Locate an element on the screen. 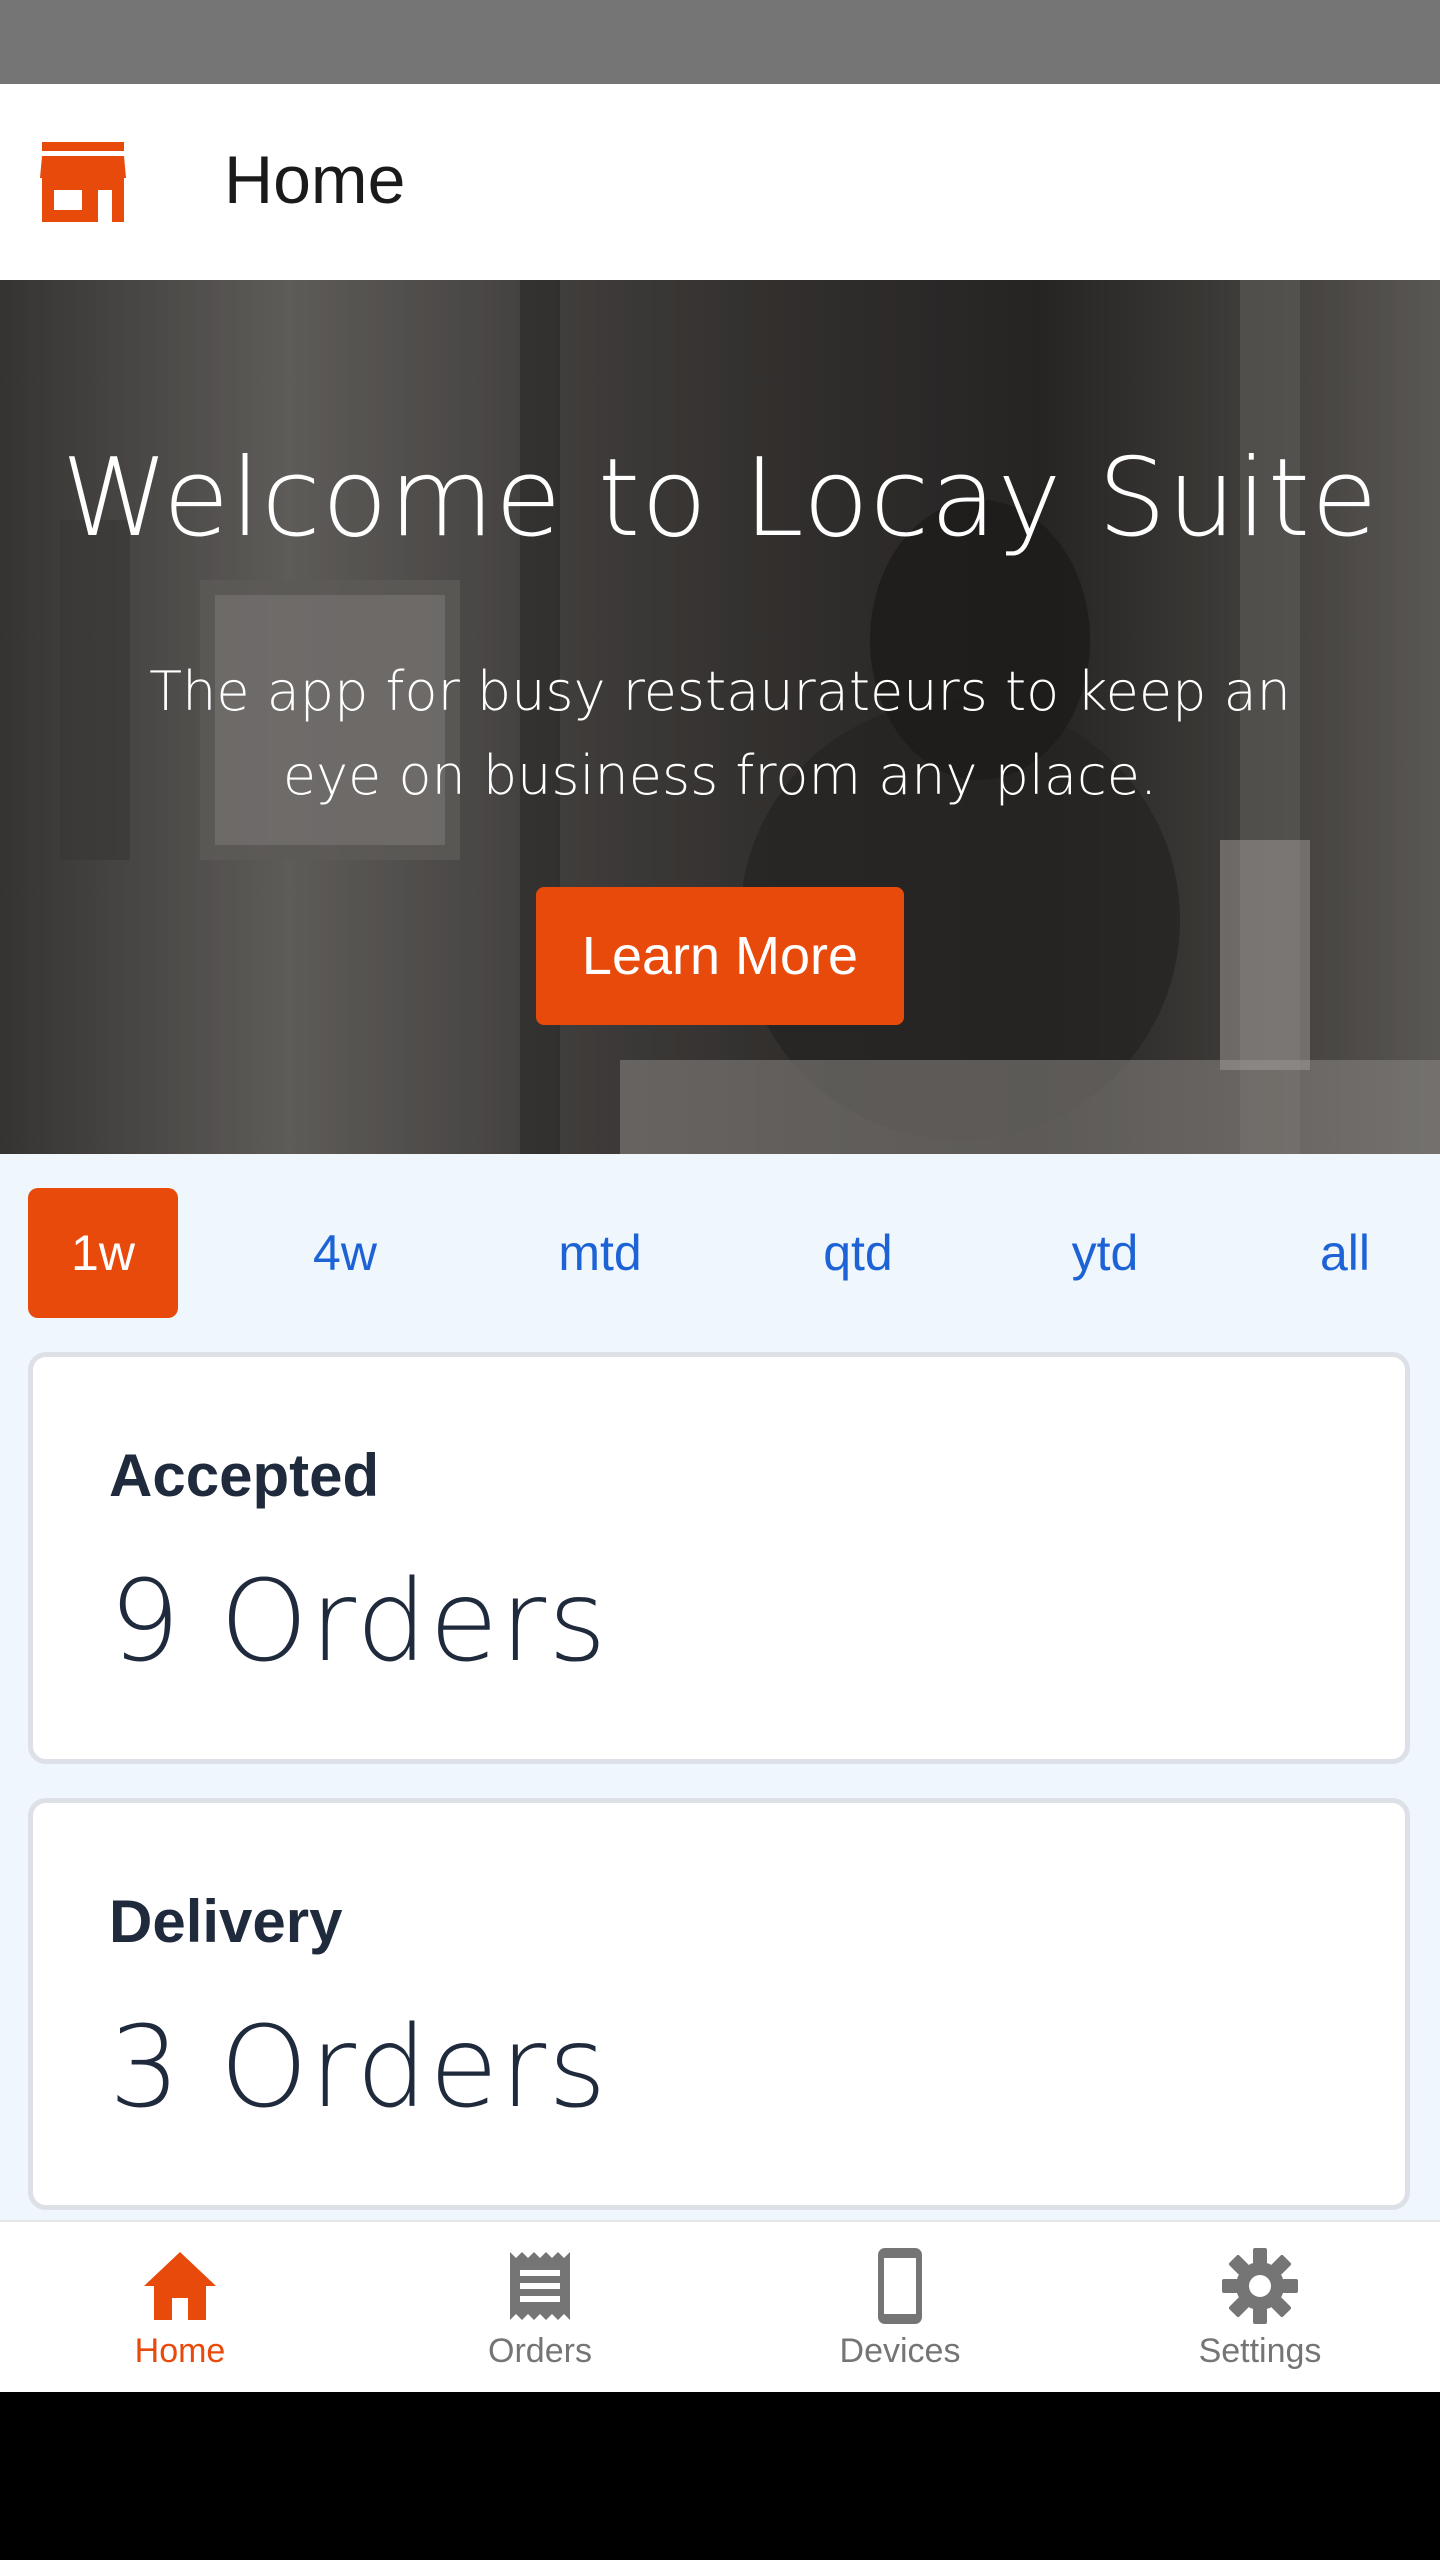  learn-more-button: Learn More is located at coordinates (720, 956).